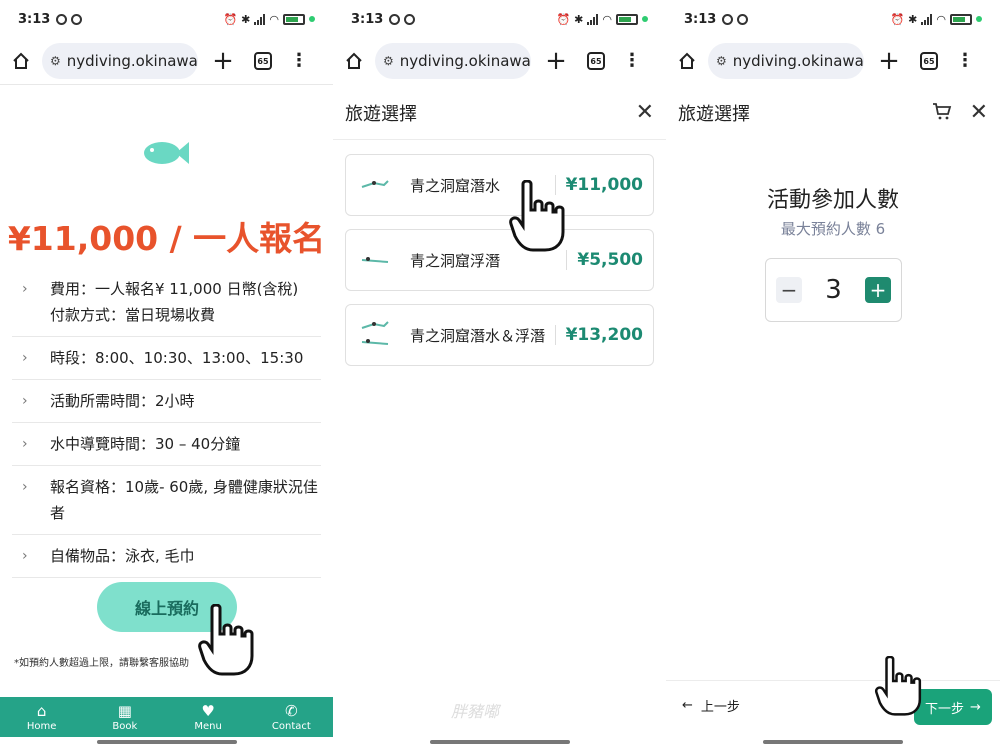  What do you see at coordinates (720, 707) in the screenshot?
I see `prev-label: 上一步` at bounding box center [720, 707].